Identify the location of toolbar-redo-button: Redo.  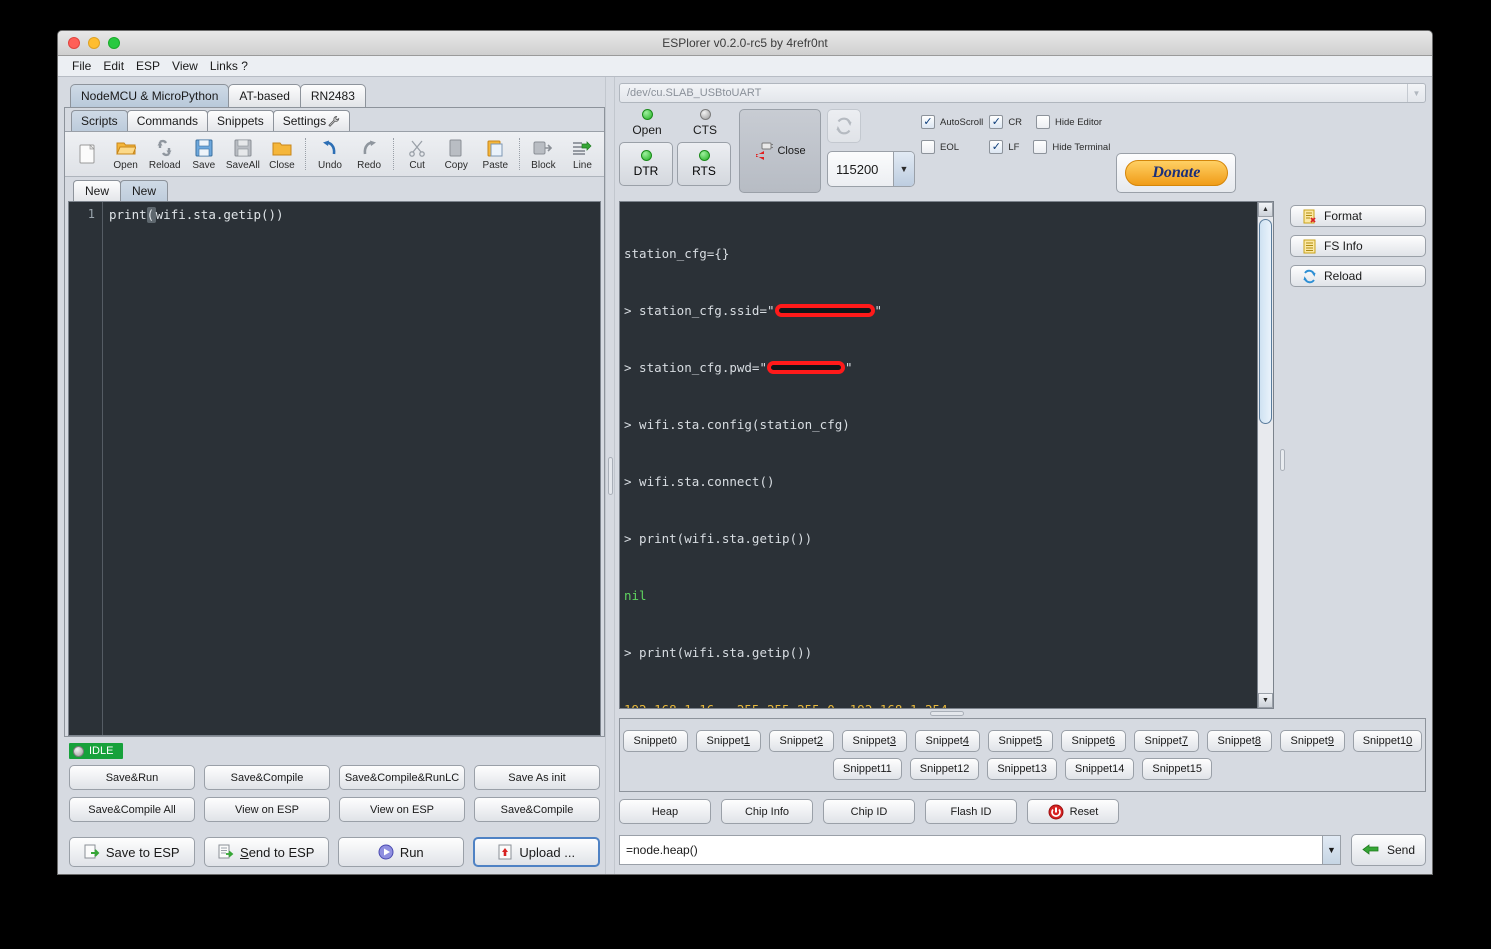
(369, 154).